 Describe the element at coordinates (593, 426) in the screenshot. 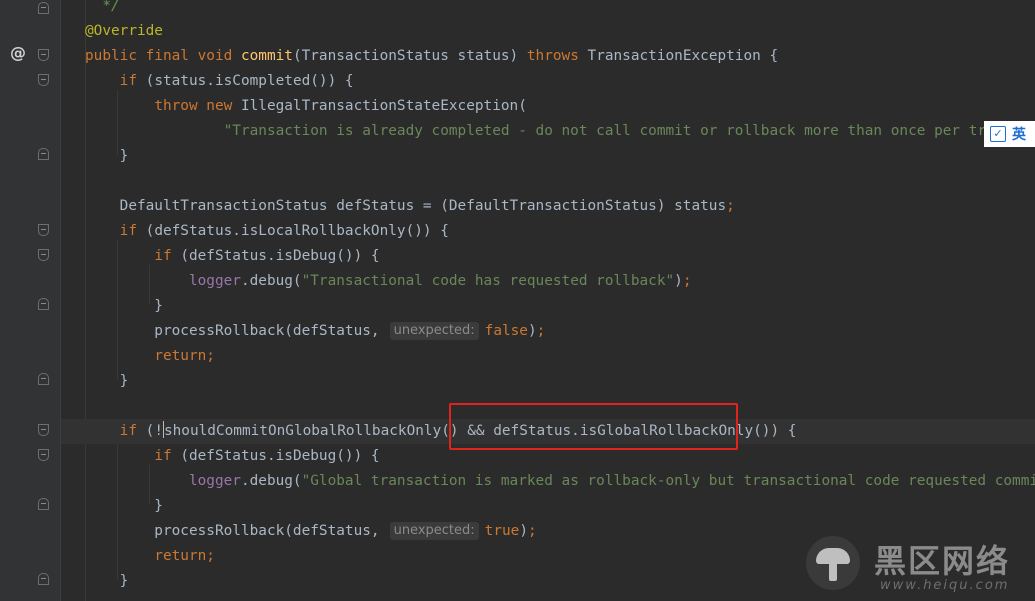

I see `highlight-annotation-box` at that location.